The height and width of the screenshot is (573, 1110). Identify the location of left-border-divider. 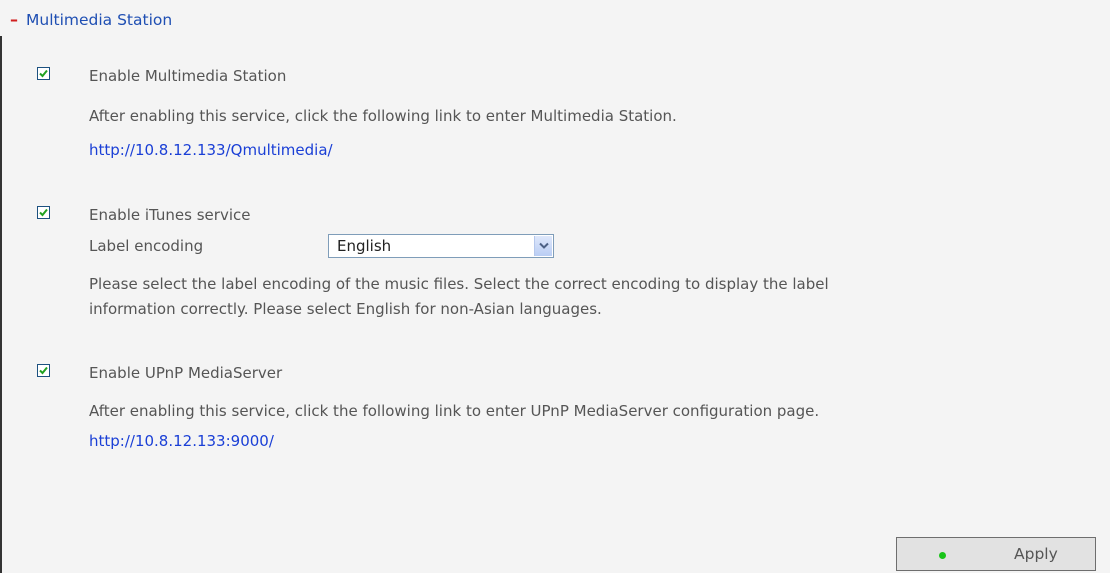
(1, 304).